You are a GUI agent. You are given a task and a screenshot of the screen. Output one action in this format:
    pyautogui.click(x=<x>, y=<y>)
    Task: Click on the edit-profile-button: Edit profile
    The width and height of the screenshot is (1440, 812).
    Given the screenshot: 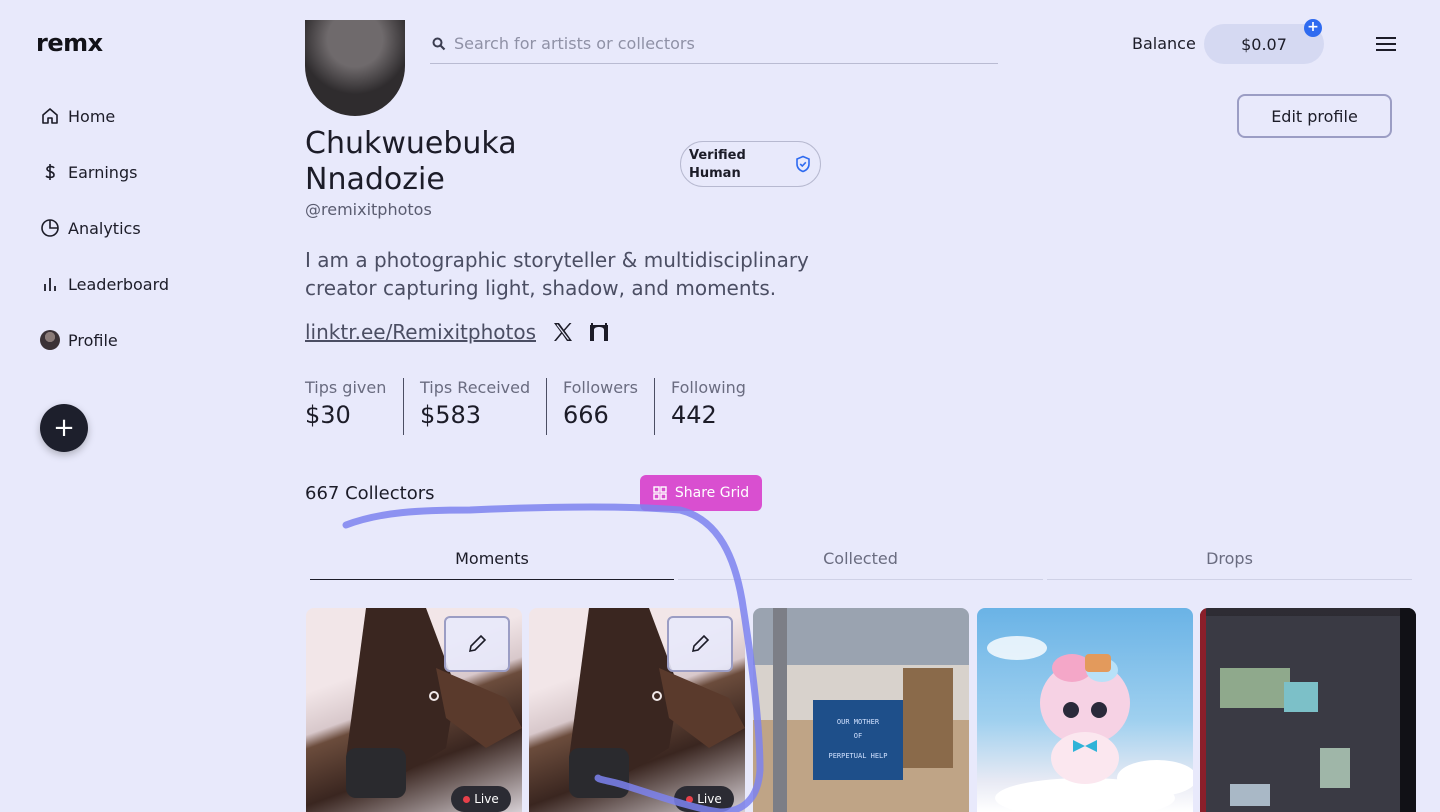 What is the action you would take?
    pyautogui.click(x=1314, y=116)
    